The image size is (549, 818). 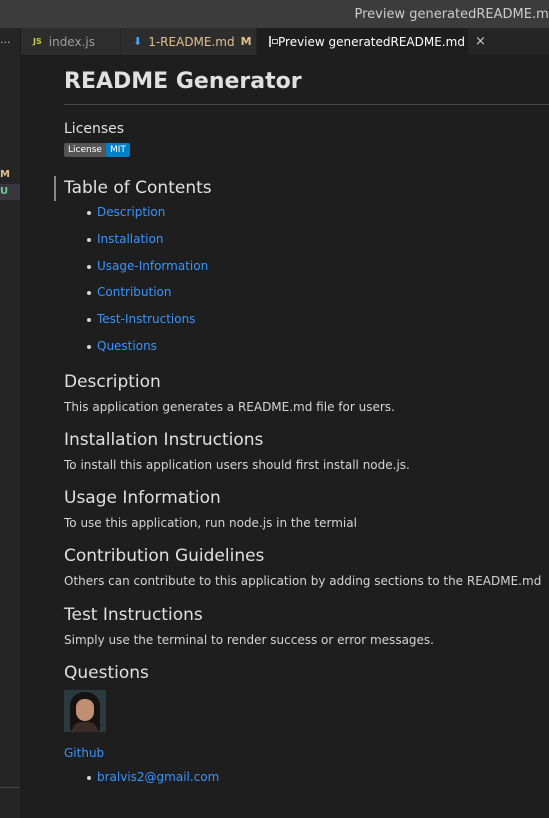 What do you see at coordinates (84, 753) in the screenshot?
I see `github-link: Github` at bounding box center [84, 753].